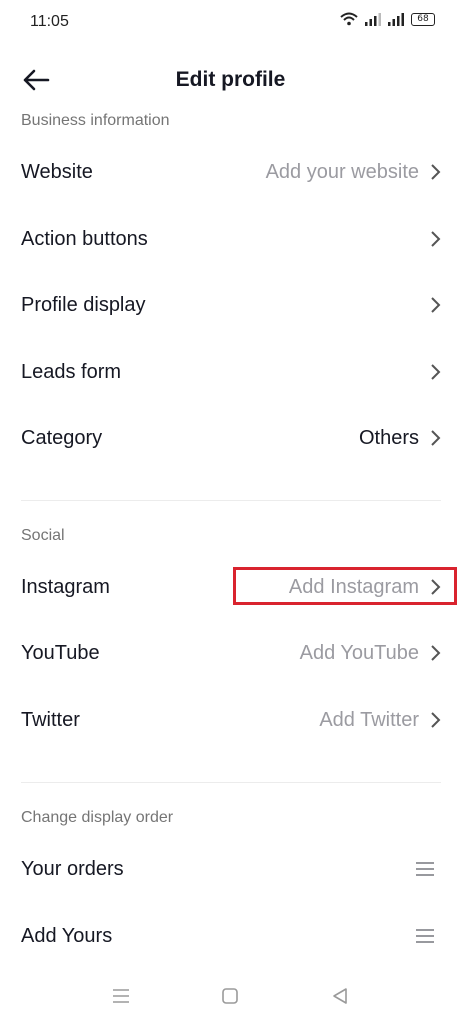 This screenshot has width=461, height=1024. Describe the element at coordinates (50, 719) in the screenshot. I see `row-label: Twitter` at that location.